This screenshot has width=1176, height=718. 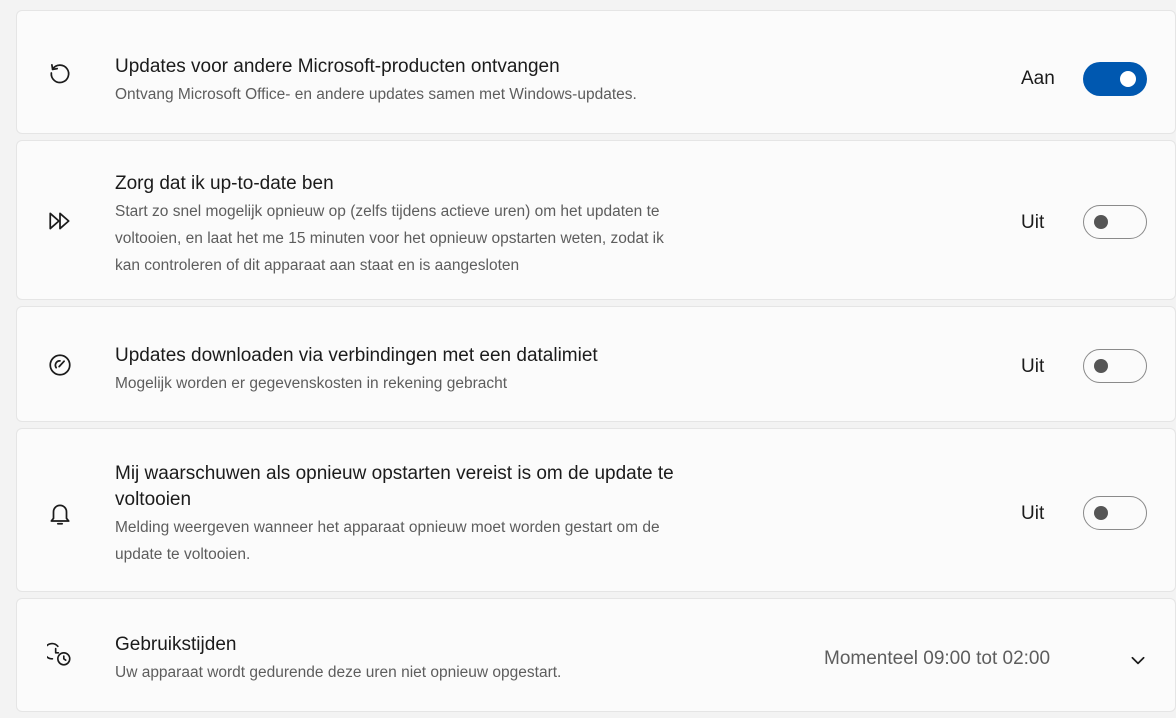 What do you see at coordinates (176, 644) in the screenshot?
I see `setting-title: Gebruikstijden` at bounding box center [176, 644].